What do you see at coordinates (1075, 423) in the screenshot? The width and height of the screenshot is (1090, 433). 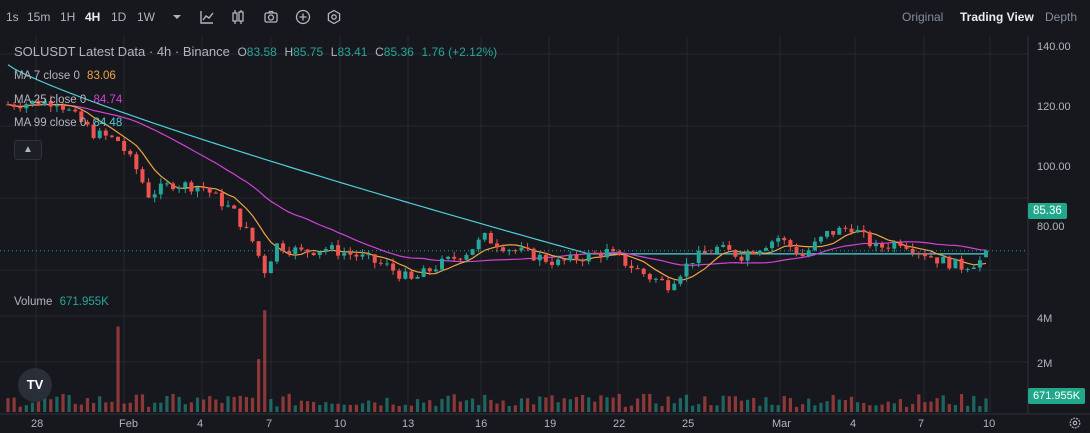 I see `gear-icon` at bounding box center [1075, 423].